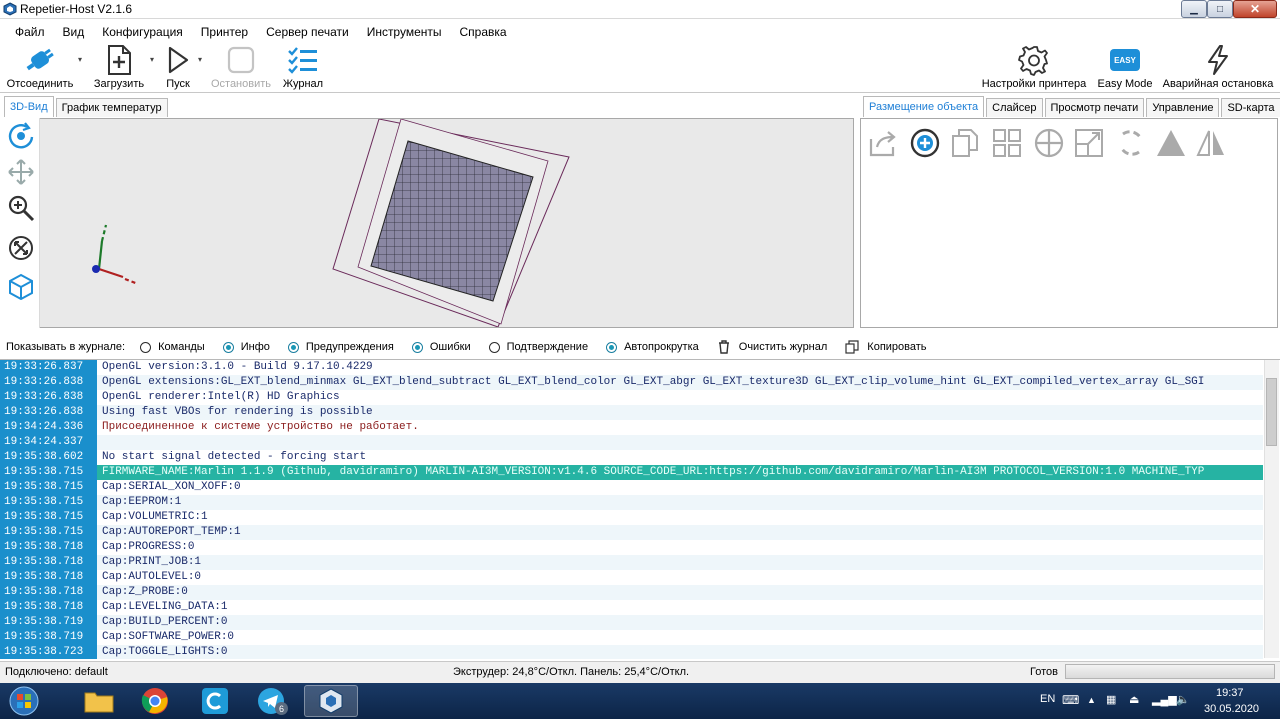 This screenshot has height=719, width=1280. Describe the element at coordinates (631, 637) in the screenshot. I see `log-row: 19:35:38.719 Cap:SOFTWARE_POWER:0` at that location.